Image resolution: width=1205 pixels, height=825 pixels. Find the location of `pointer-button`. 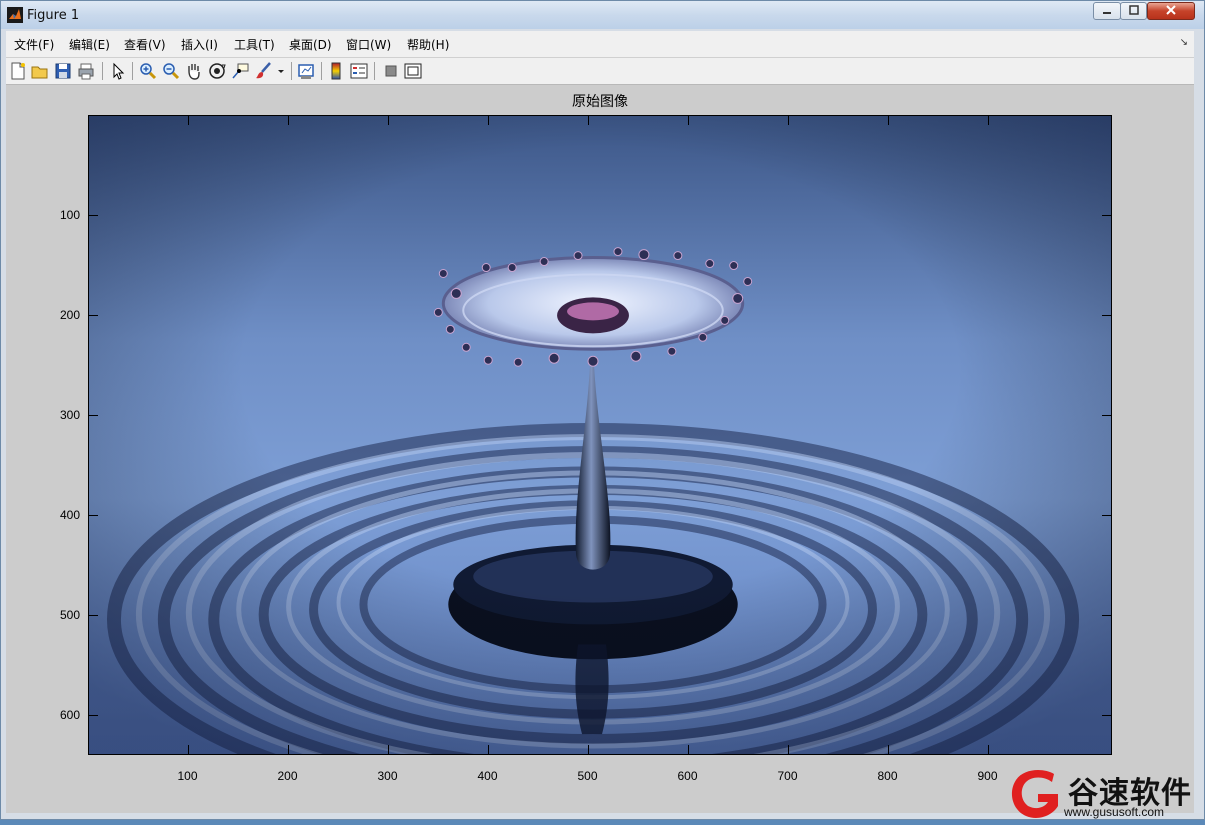

pointer-button is located at coordinates (118, 71).